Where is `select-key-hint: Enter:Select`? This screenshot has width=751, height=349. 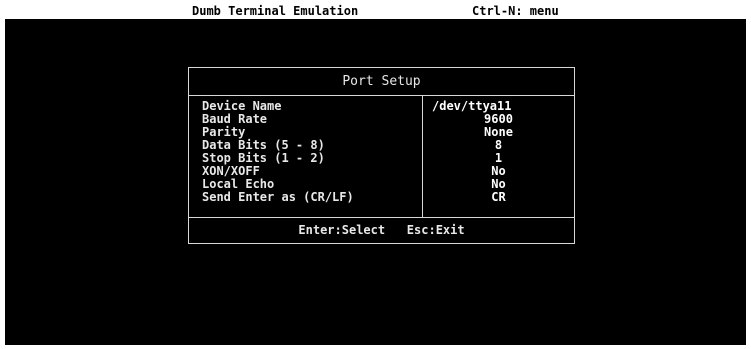
select-key-hint: Enter:Select is located at coordinates (342, 230).